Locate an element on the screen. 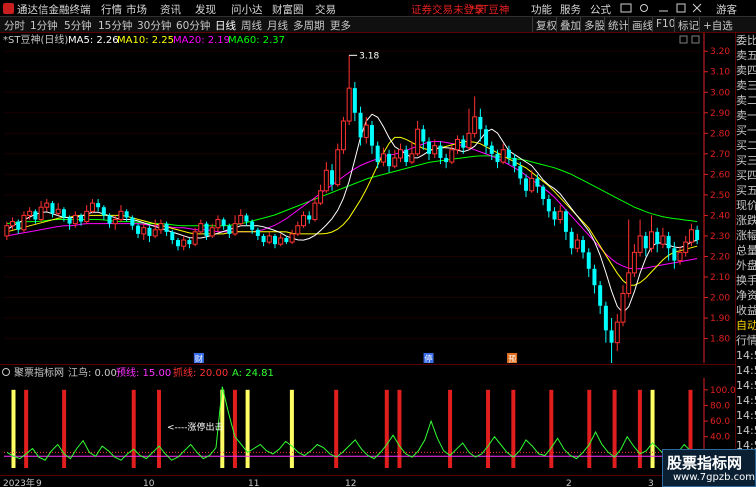 This screenshot has width=756, height=487. side-panel-label: 卖三 is located at coordinates (746, 85).